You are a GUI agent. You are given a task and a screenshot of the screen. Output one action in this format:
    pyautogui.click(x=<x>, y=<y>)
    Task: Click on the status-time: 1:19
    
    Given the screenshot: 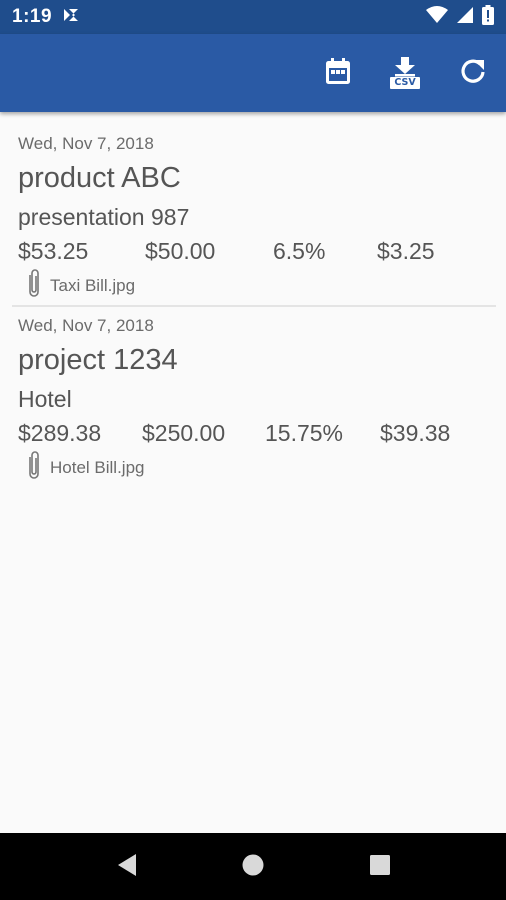 What is the action you would take?
    pyautogui.click(x=32, y=16)
    